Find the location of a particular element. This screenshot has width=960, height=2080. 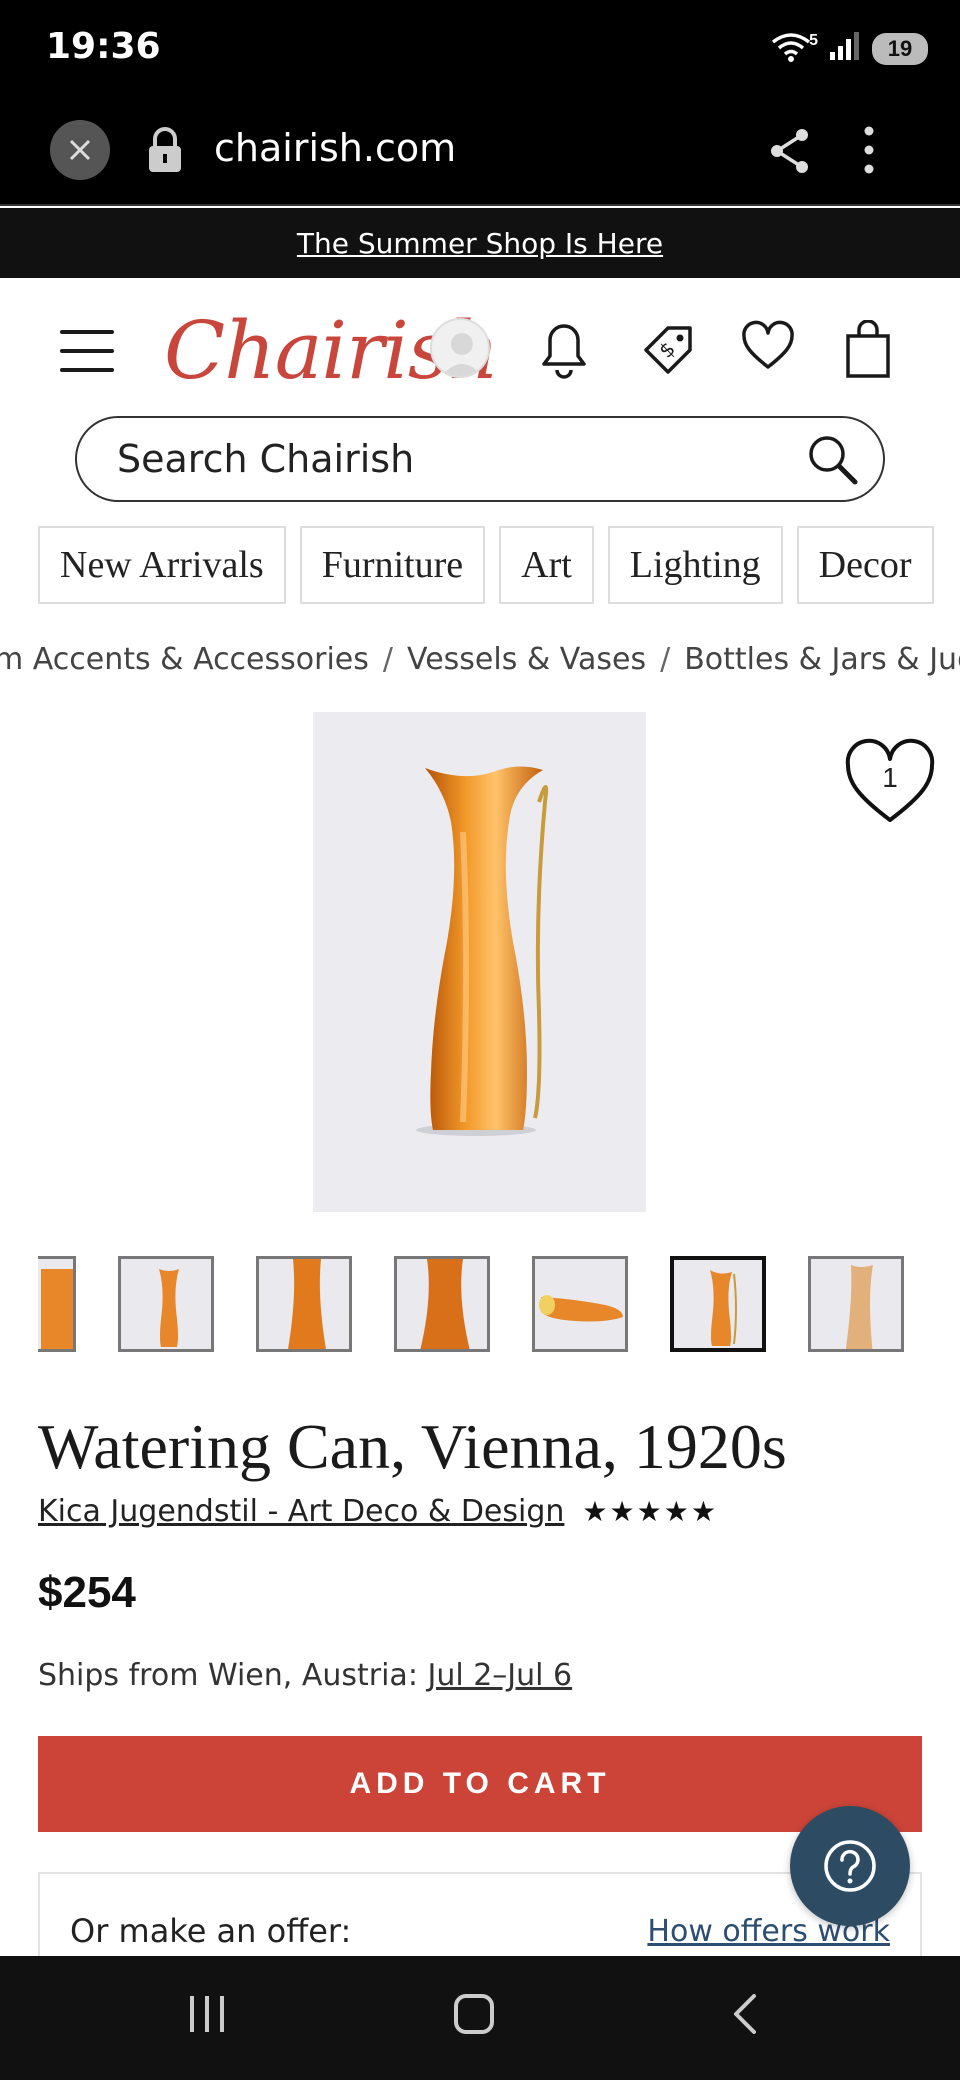

search-placeholder: Search Chairish is located at coordinates (266, 459).